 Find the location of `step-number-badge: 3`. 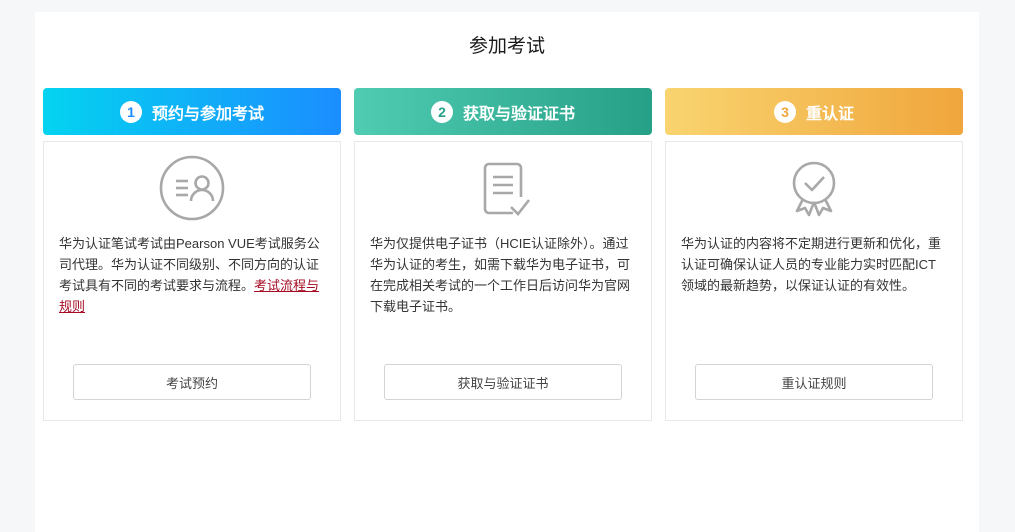

step-number-badge: 3 is located at coordinates (784, 111).